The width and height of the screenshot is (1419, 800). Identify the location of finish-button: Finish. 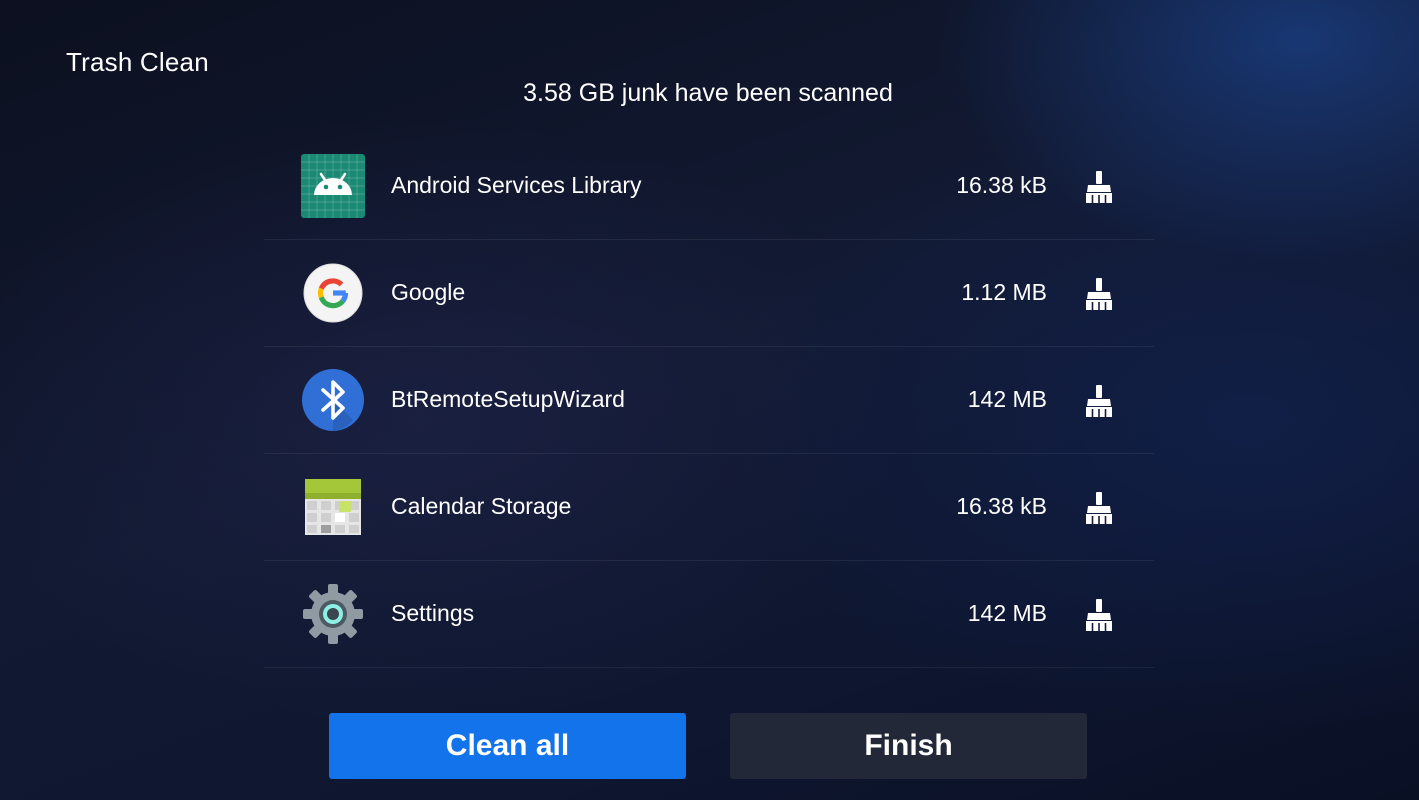
(908, 746).